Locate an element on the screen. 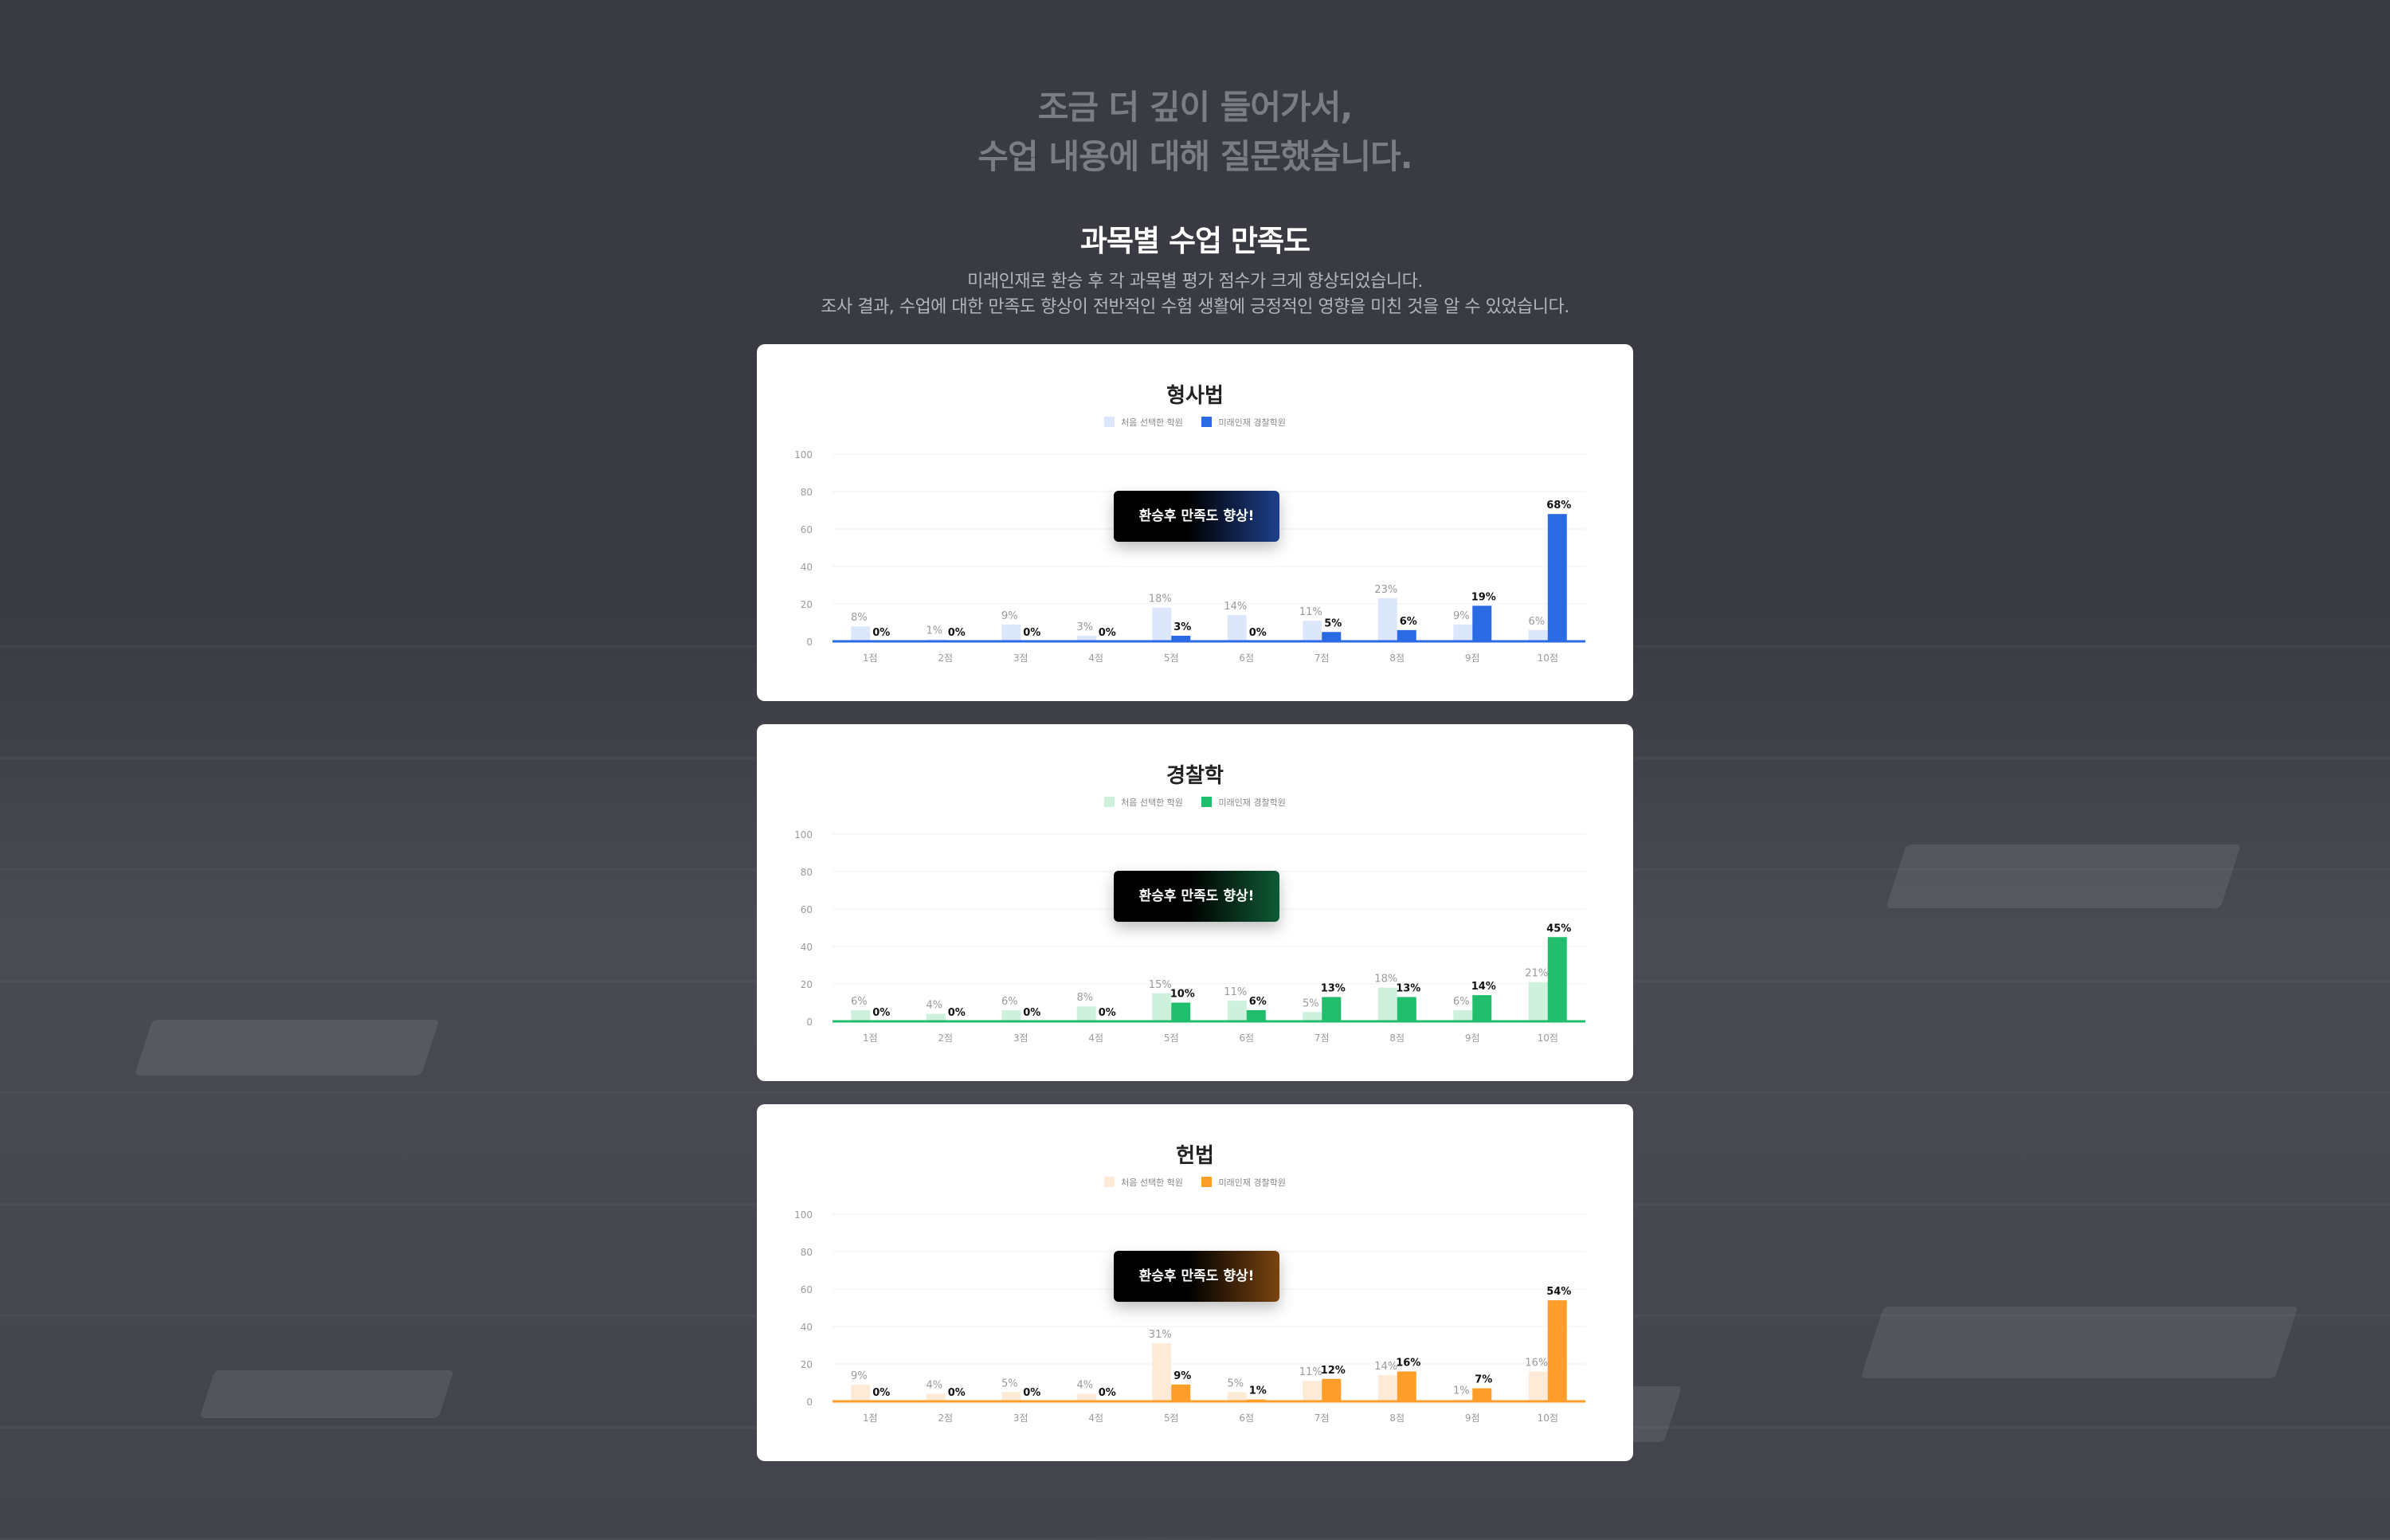 This screenshot has width=2390, height=1540. data-label-after: 1% is located at coordinates (1258, 1391).